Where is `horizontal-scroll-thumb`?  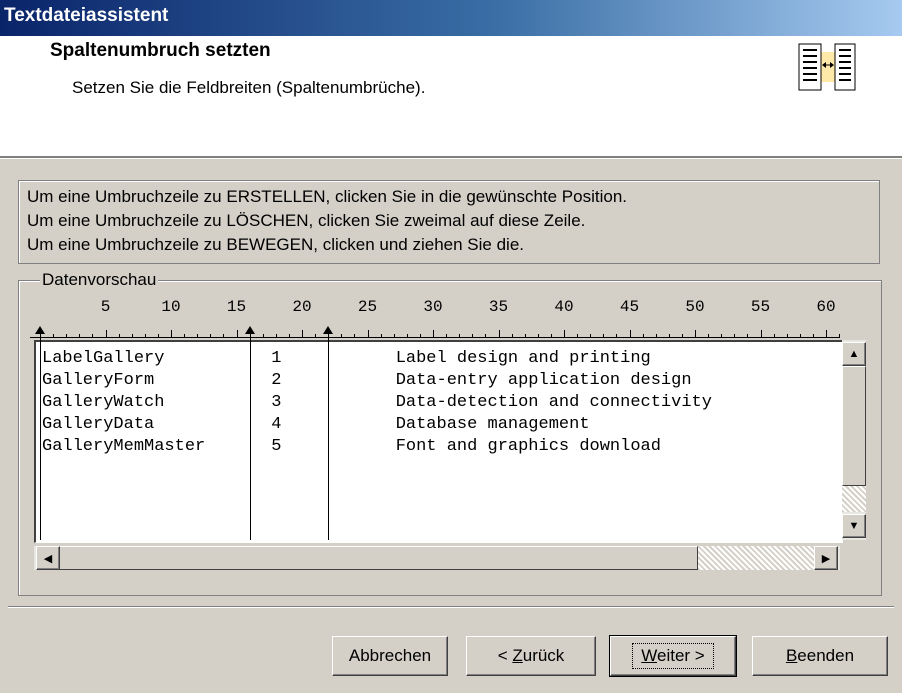 horizontal-scroll-thumb is located at coordinates (378, 558).